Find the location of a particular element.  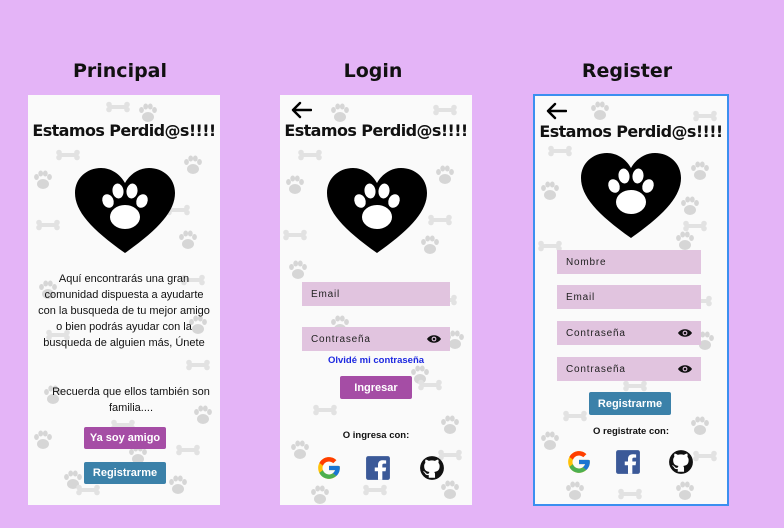

social-register-label: O registrate con: is located at coordinates (631, 431).